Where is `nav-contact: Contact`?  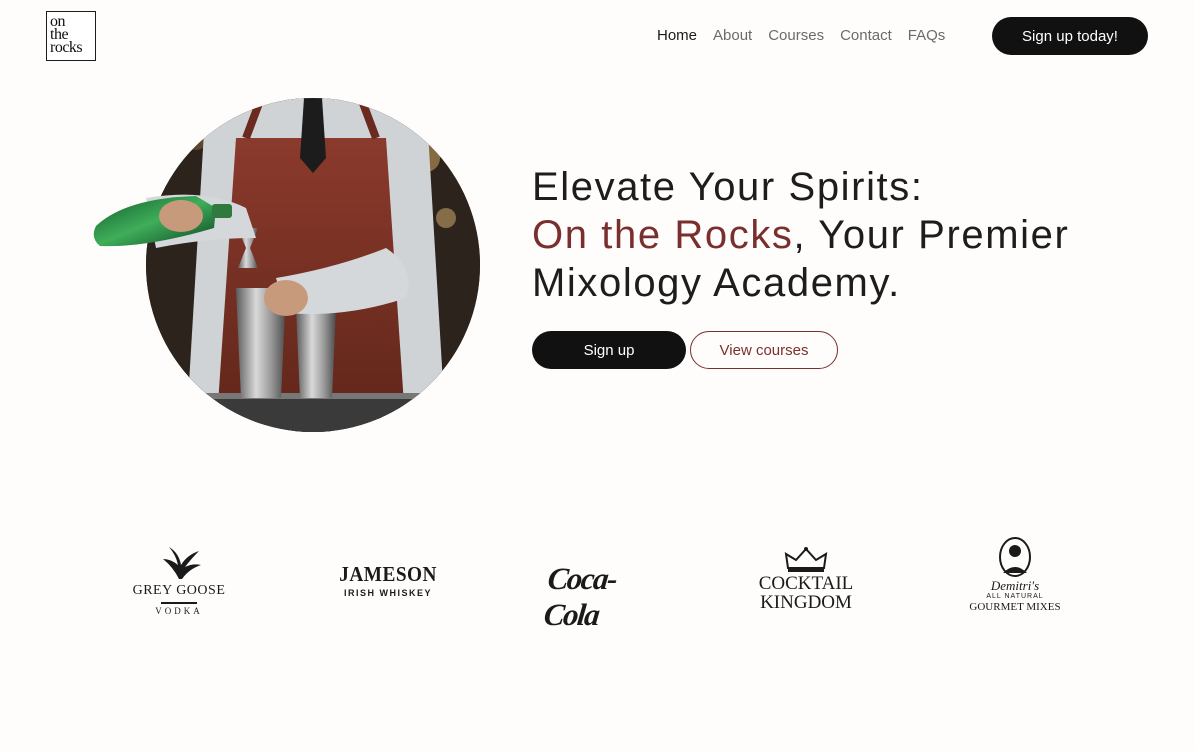
nav-contact: Contact is located at coordinates (866, 35).